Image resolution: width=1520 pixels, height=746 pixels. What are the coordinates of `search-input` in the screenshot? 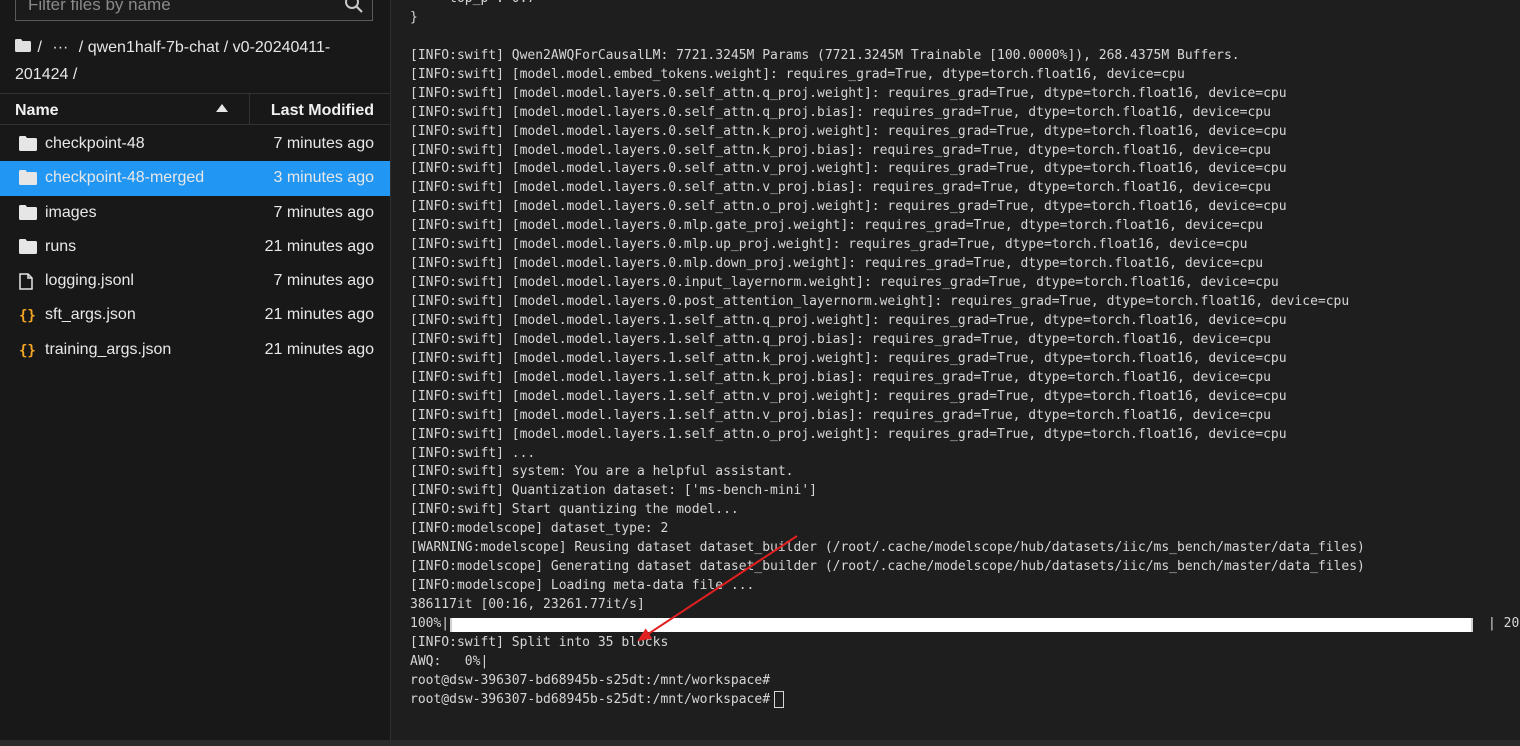 It's located at (183, 10).